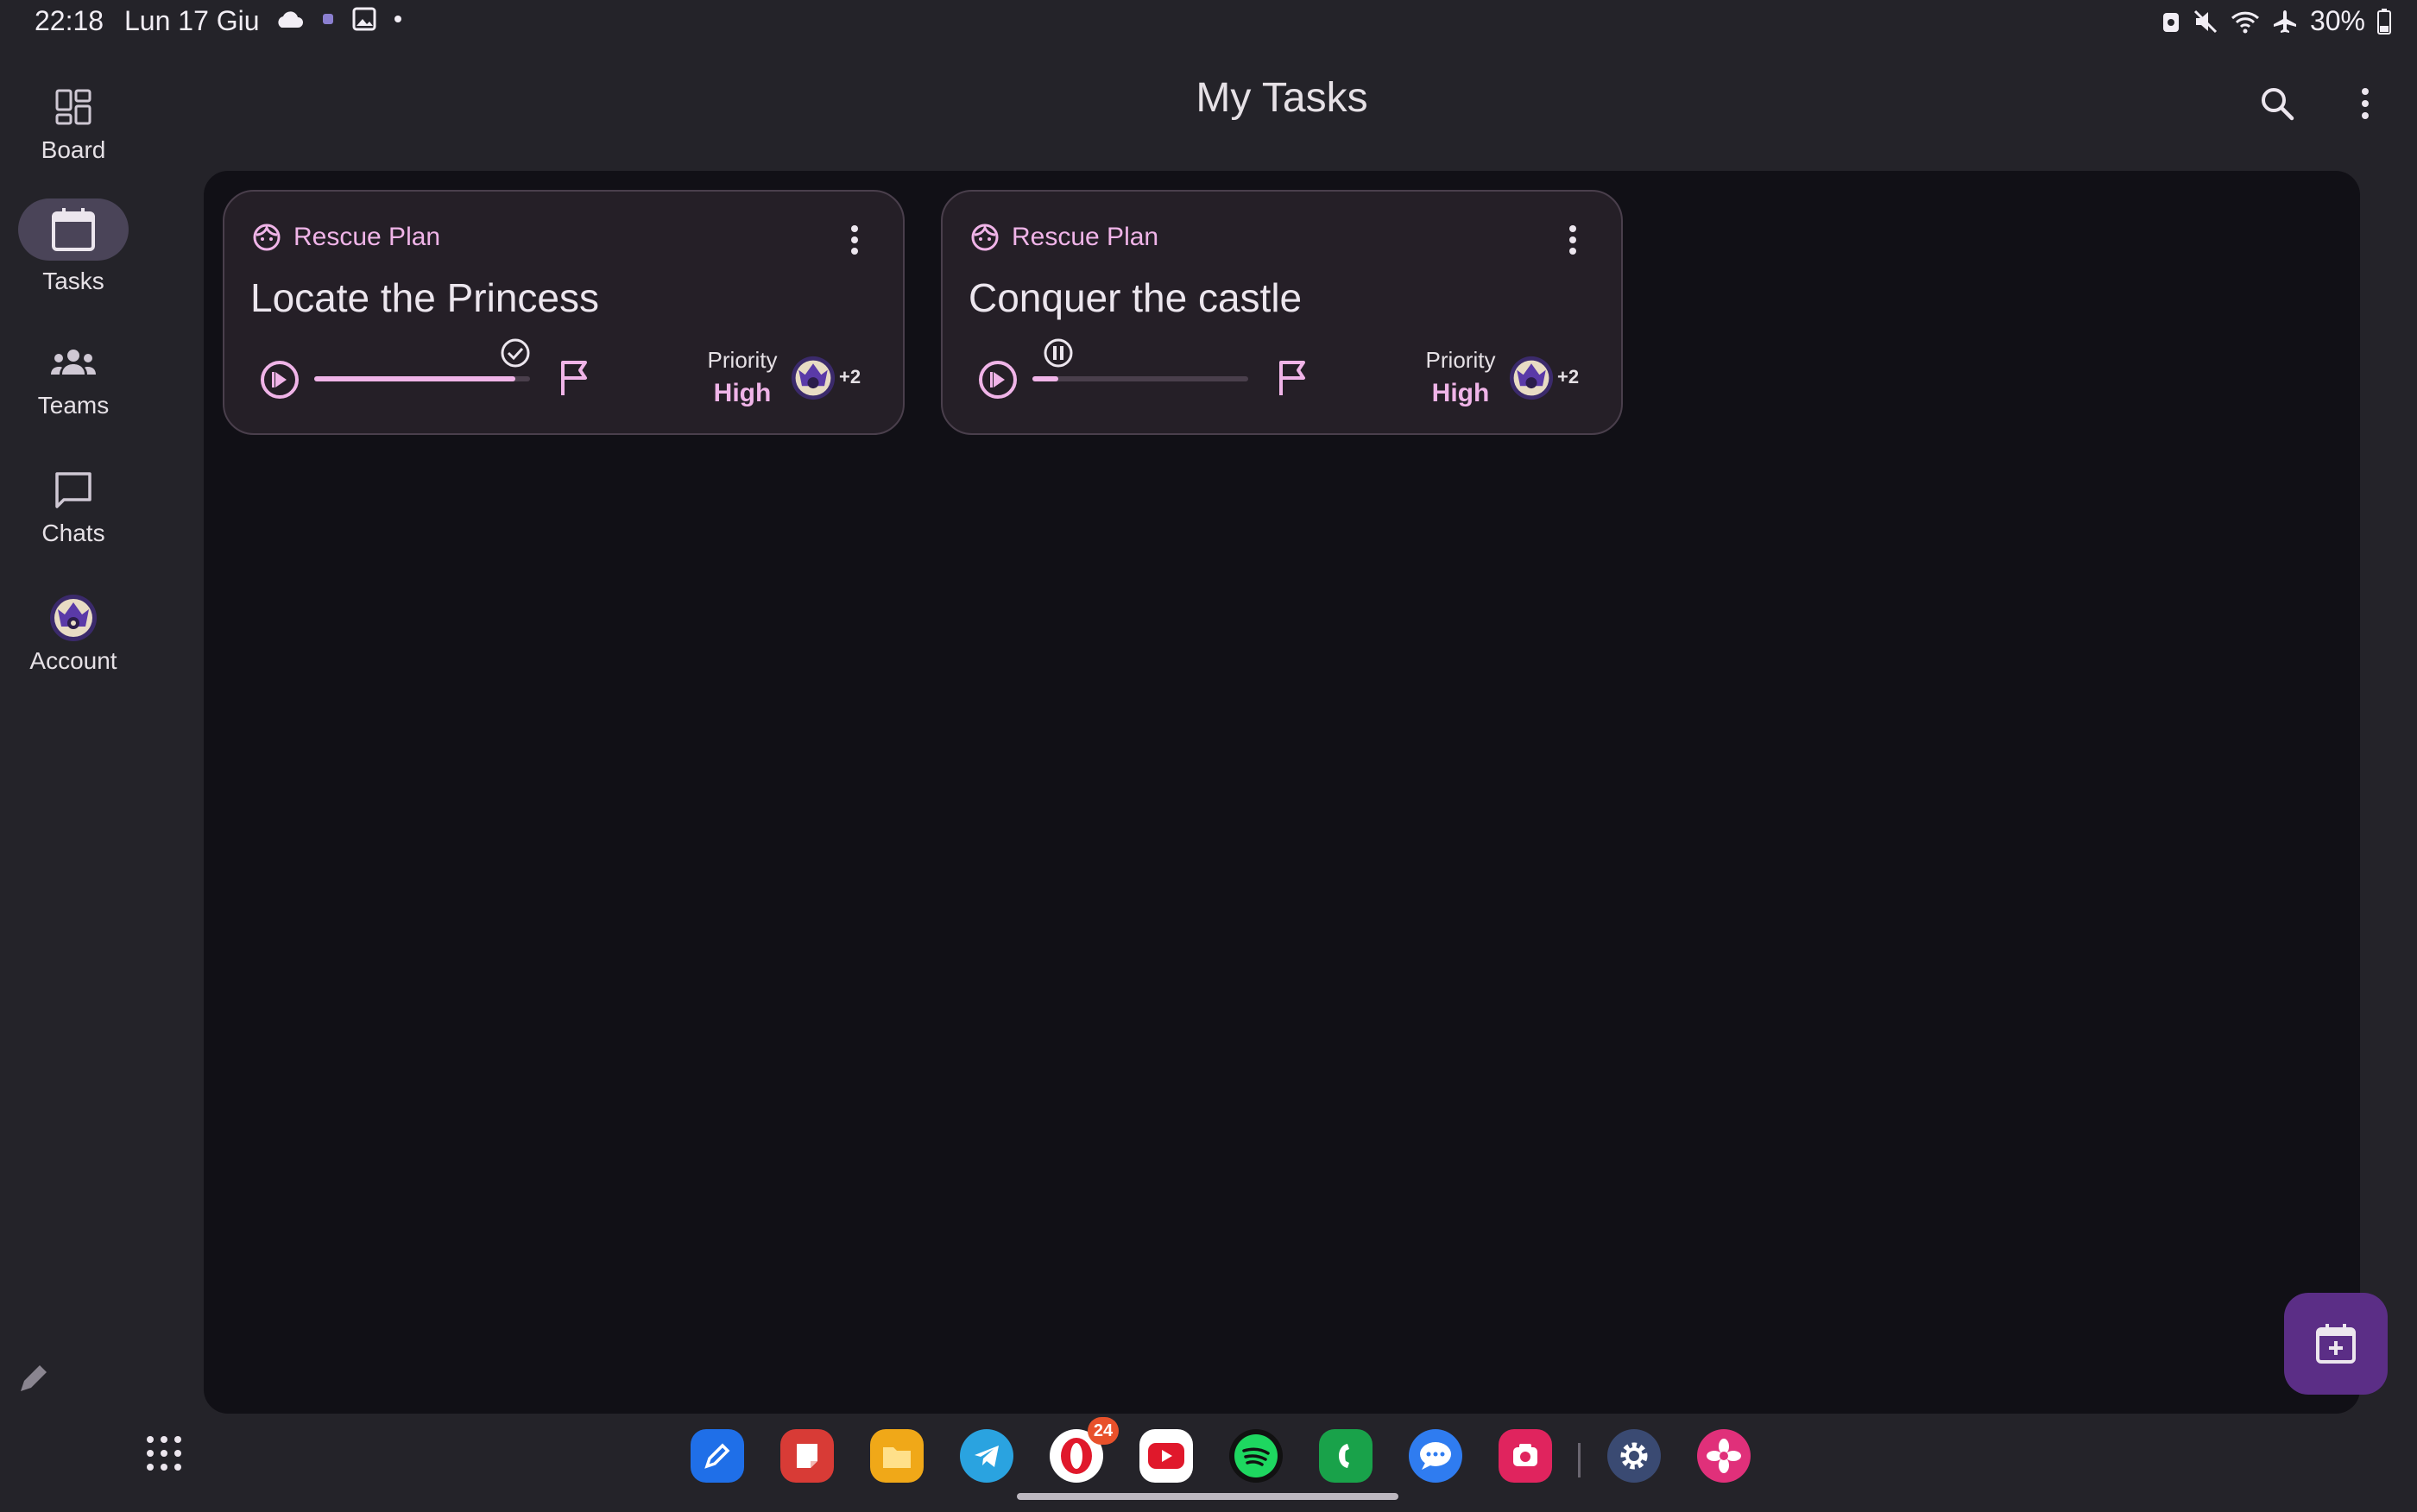  What do you see at coordinates (807, 1456) in the screenshot?
I see `notes-app-icon` at bounding box center [807, 1456].